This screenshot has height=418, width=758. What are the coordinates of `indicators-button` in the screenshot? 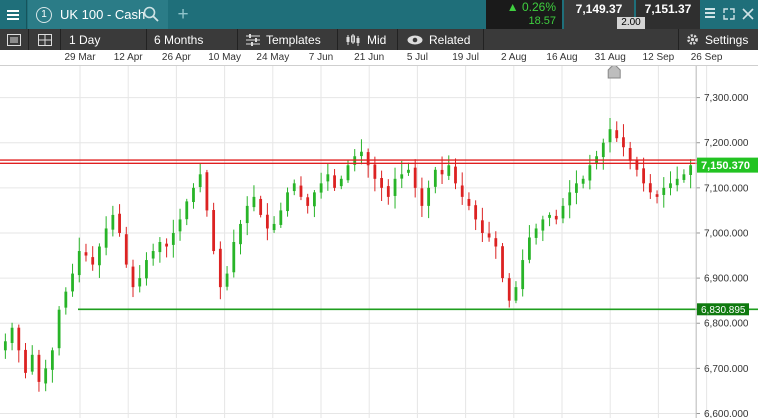 It's located at (14, 39).